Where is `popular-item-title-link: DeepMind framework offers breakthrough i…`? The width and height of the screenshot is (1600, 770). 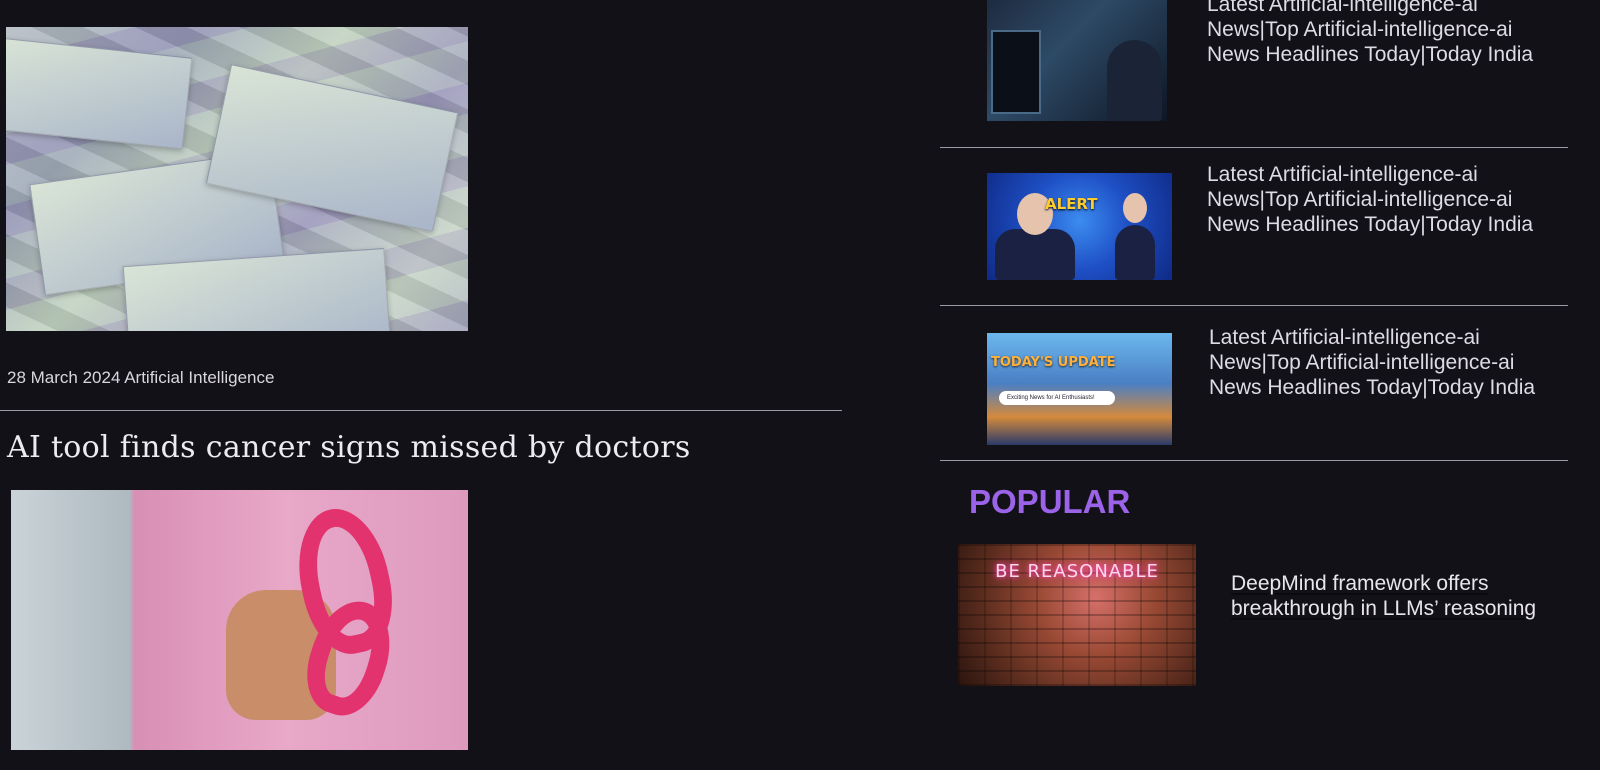
popular-item-title-link: DeepMind framework offers breakthrough i… is located at coordinates (1386, 596).